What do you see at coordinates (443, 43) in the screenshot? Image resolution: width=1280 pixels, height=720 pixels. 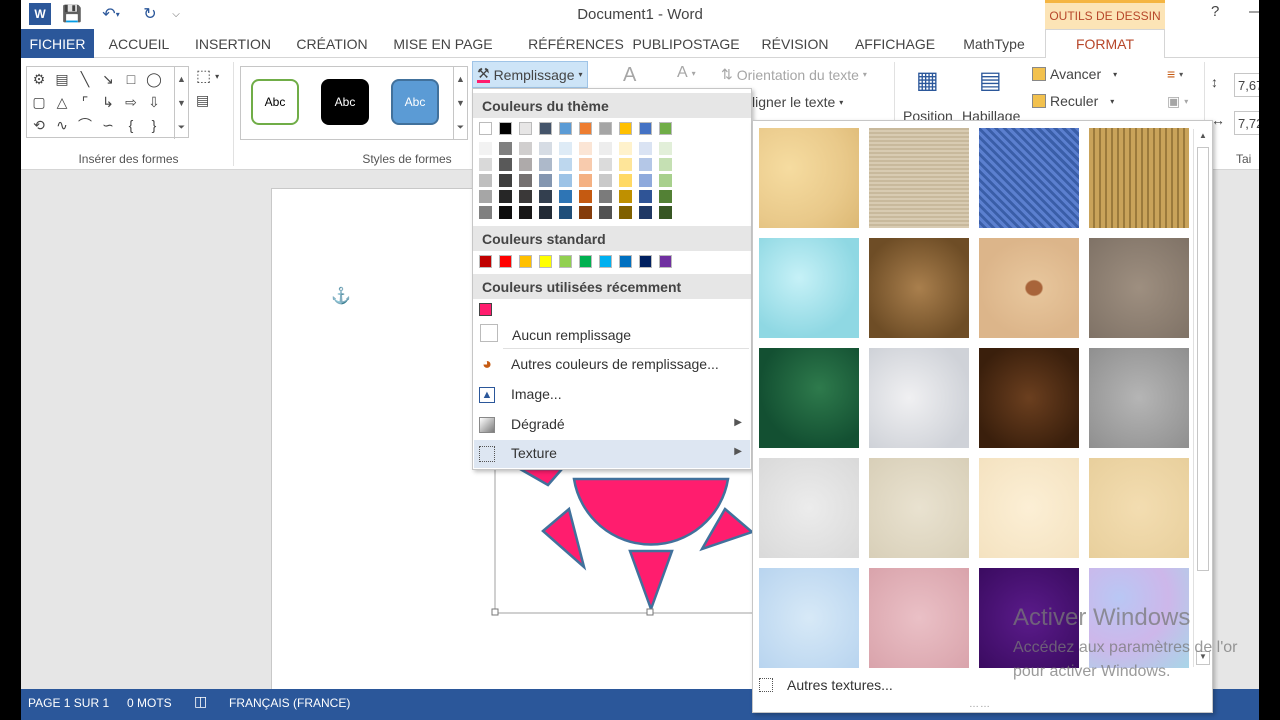 I see `tab-layout: MISE EN PAGE` at bounding box center [443, 43].